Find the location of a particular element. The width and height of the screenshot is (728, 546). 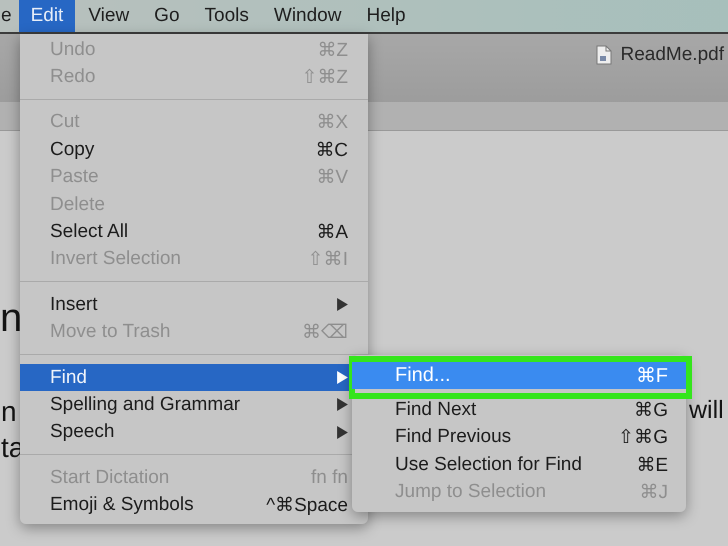

document-icon is located at coordinates (604, 55).